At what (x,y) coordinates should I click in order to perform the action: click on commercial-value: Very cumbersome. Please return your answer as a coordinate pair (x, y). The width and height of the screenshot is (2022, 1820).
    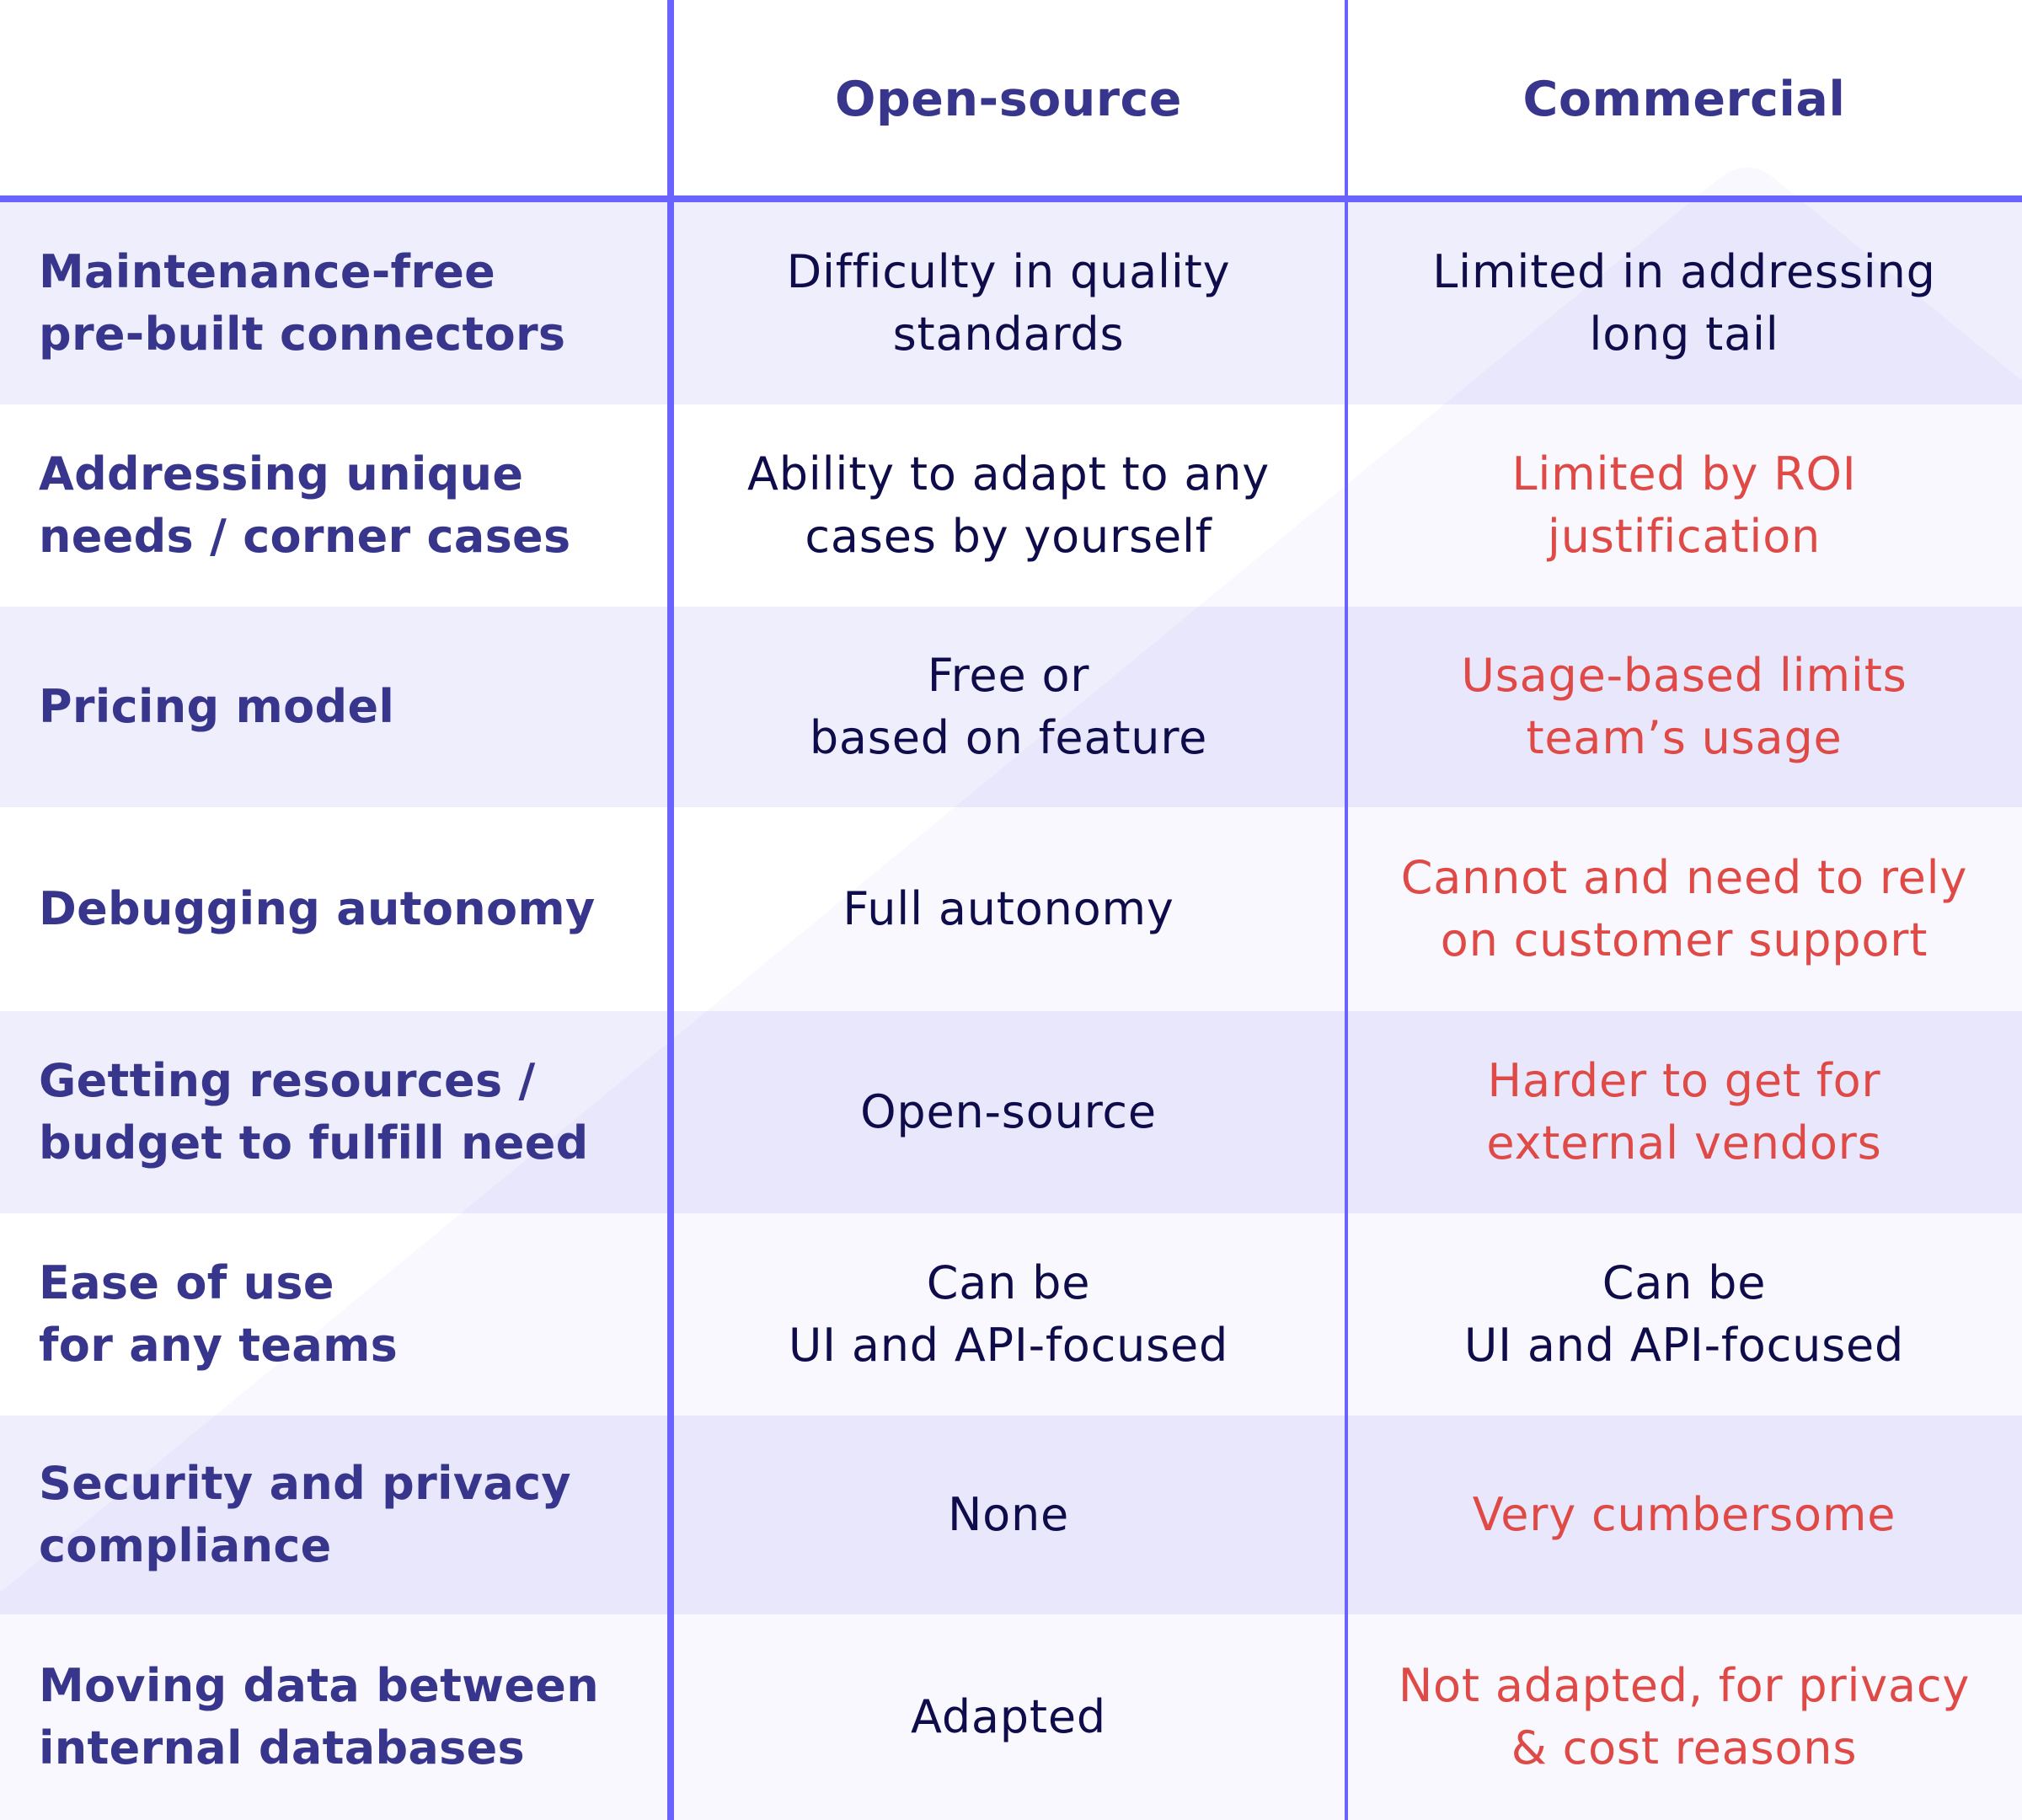
    Looking at the image, I should click on (1684, 1514).